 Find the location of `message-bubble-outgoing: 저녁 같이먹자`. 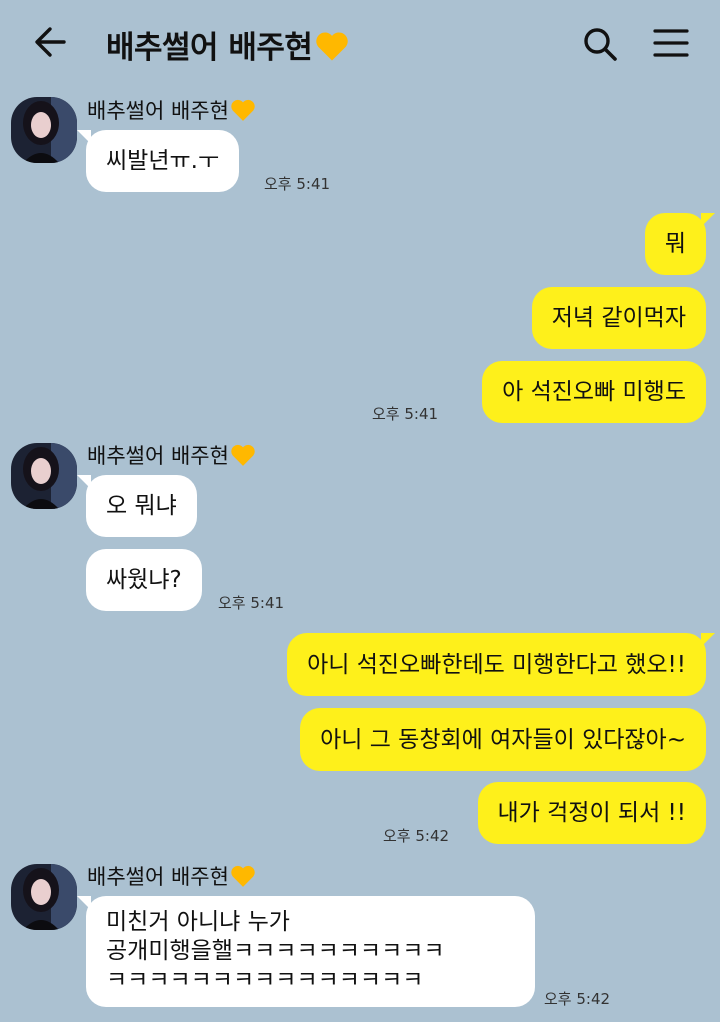

message-bubble-outgoing: 저녁 같이먹자 is located at coordinates (618, 318).